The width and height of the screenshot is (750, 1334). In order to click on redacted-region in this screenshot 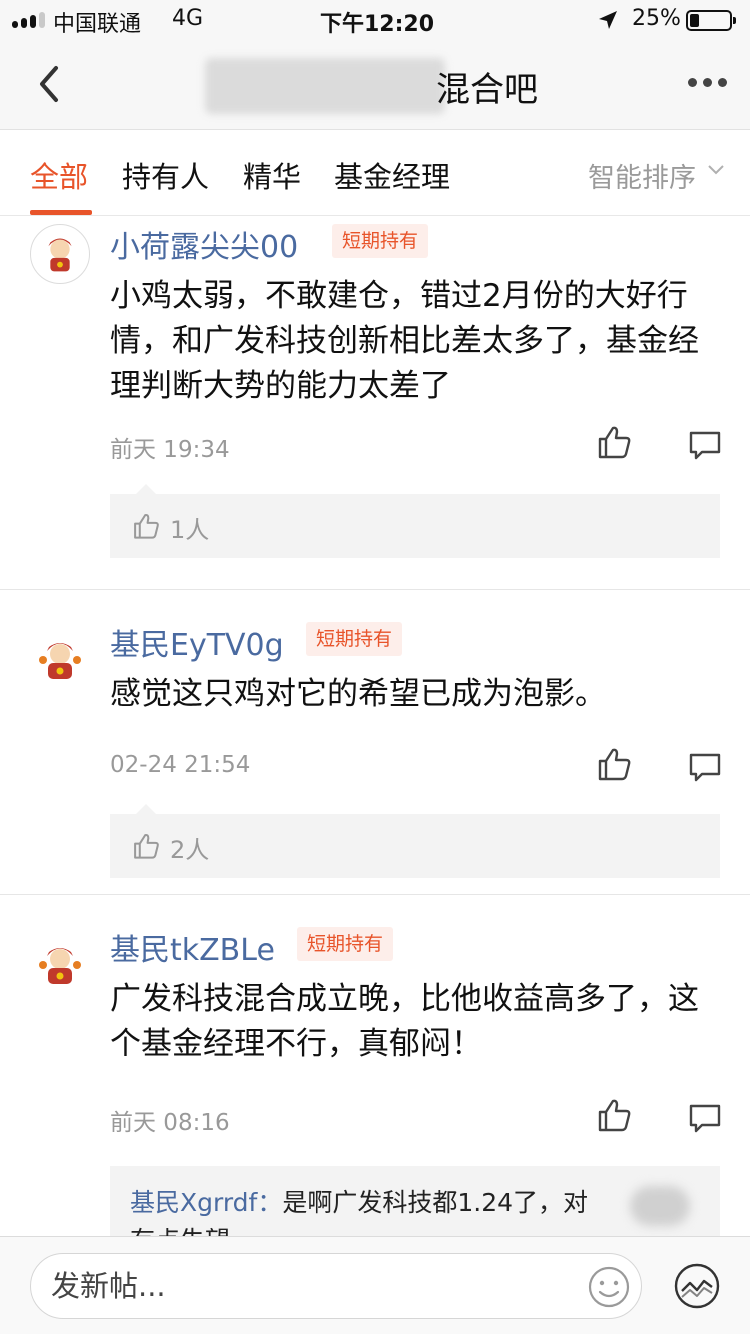, I will do `click(660, 1206)`.